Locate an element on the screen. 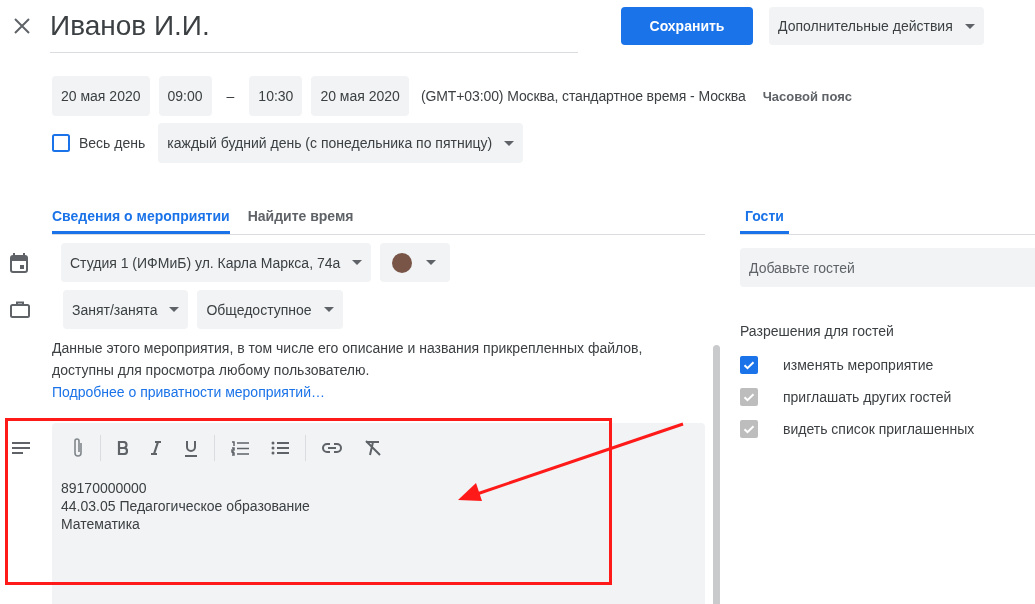  start-date-field: 20 мая 2020 is located at coordinates (101, 96).